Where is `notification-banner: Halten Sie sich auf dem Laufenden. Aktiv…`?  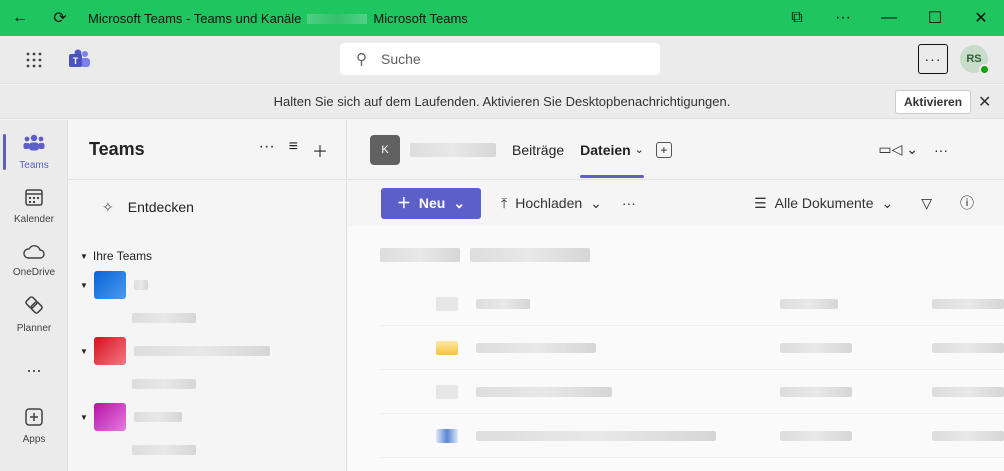
notification-banner: Halten Sie sich auf dem Laufenden. Aktiv… is located at coordinates (502, 102).